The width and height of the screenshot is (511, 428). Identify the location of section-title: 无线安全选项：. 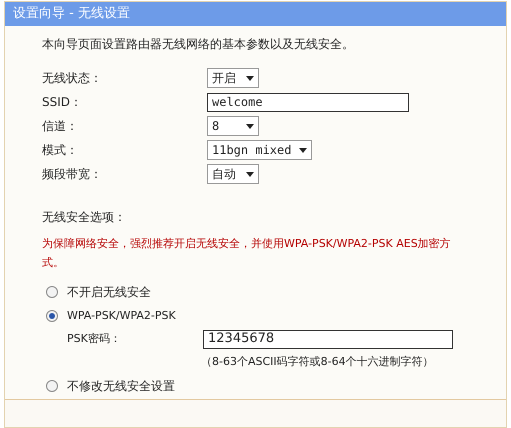
(84, 217).